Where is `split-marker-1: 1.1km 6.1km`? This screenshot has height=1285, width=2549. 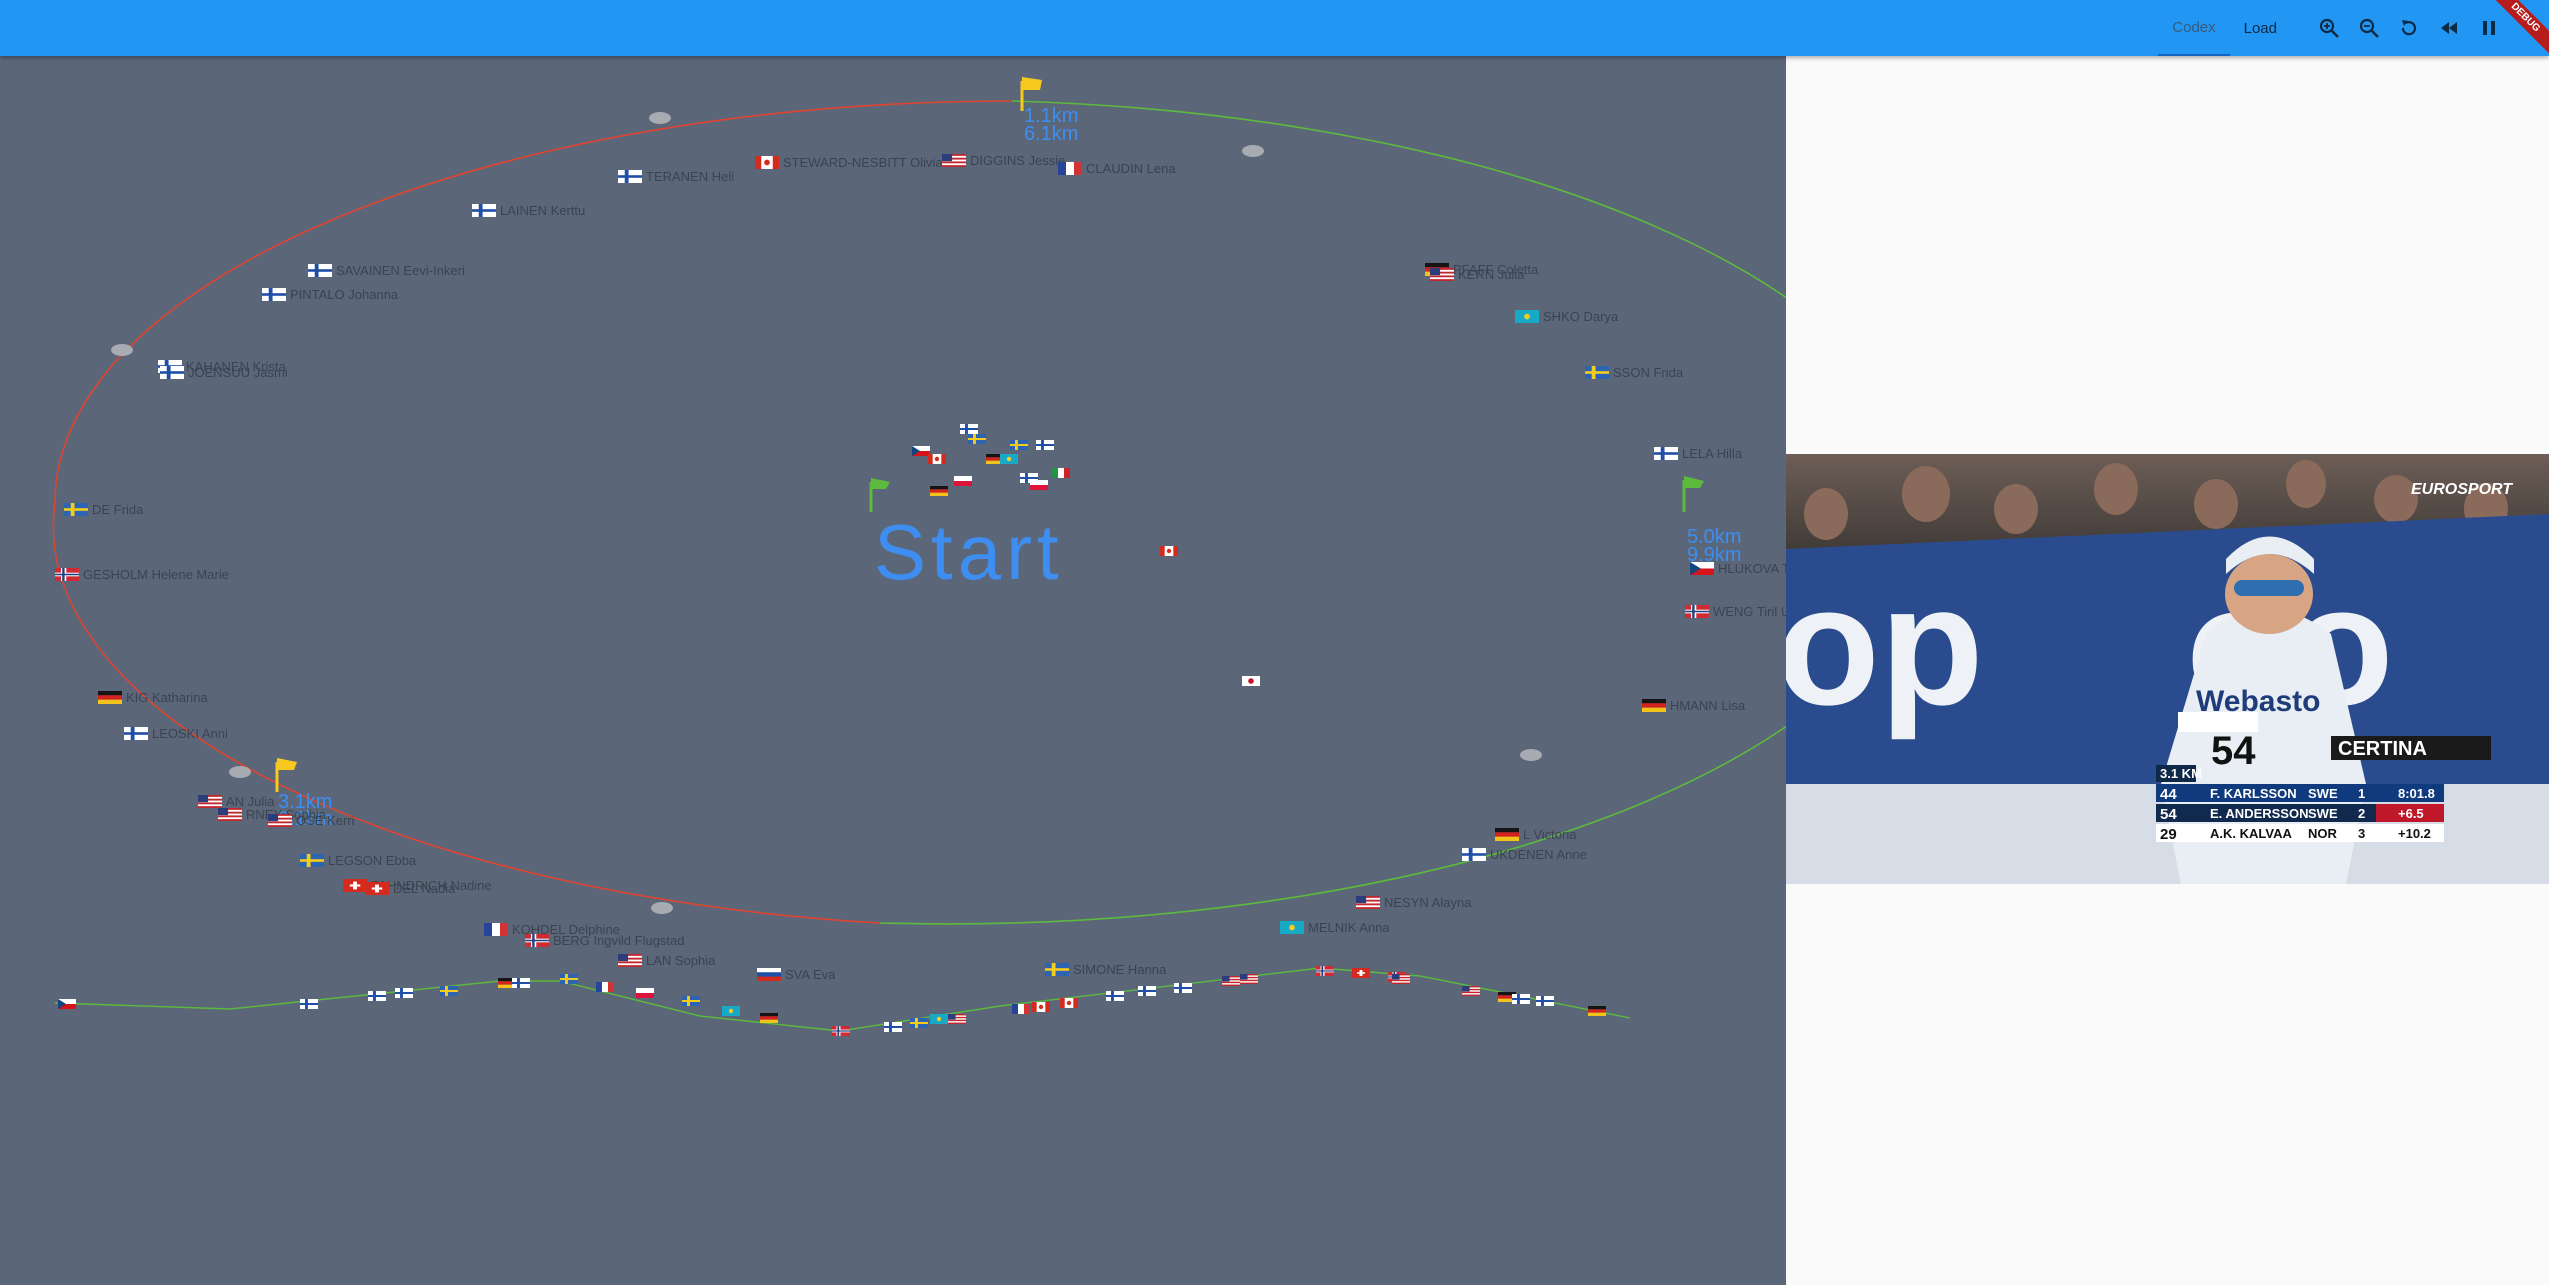
split-marker-1: 1.1km 6.1km is located at coordinates (1049, 111).